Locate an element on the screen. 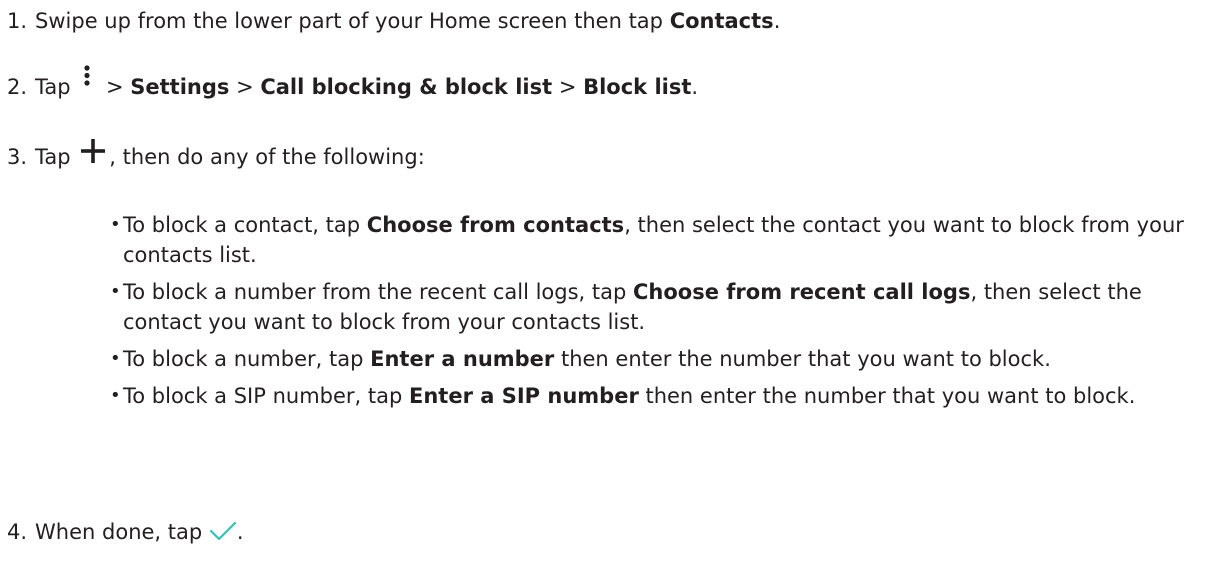 The image size is (1211, 562). step-number: 2. is located at coordinates (17, 87).